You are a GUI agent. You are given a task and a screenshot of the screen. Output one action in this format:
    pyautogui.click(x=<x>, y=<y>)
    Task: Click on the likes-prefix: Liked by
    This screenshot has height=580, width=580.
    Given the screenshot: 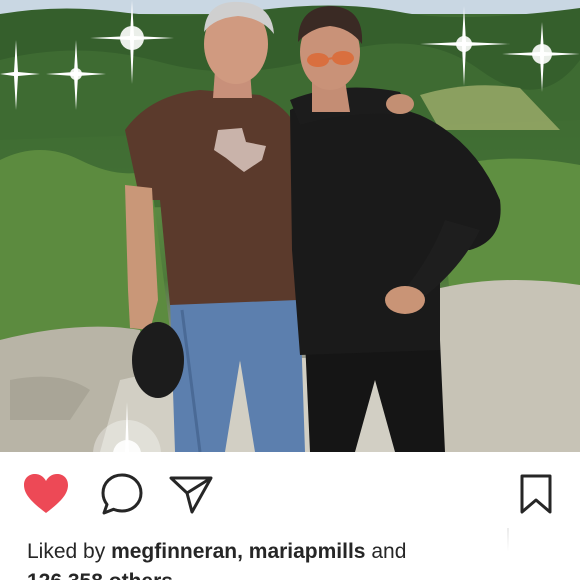 What is the action you would take?
    pyautogui.click(x=66, y=551)
    